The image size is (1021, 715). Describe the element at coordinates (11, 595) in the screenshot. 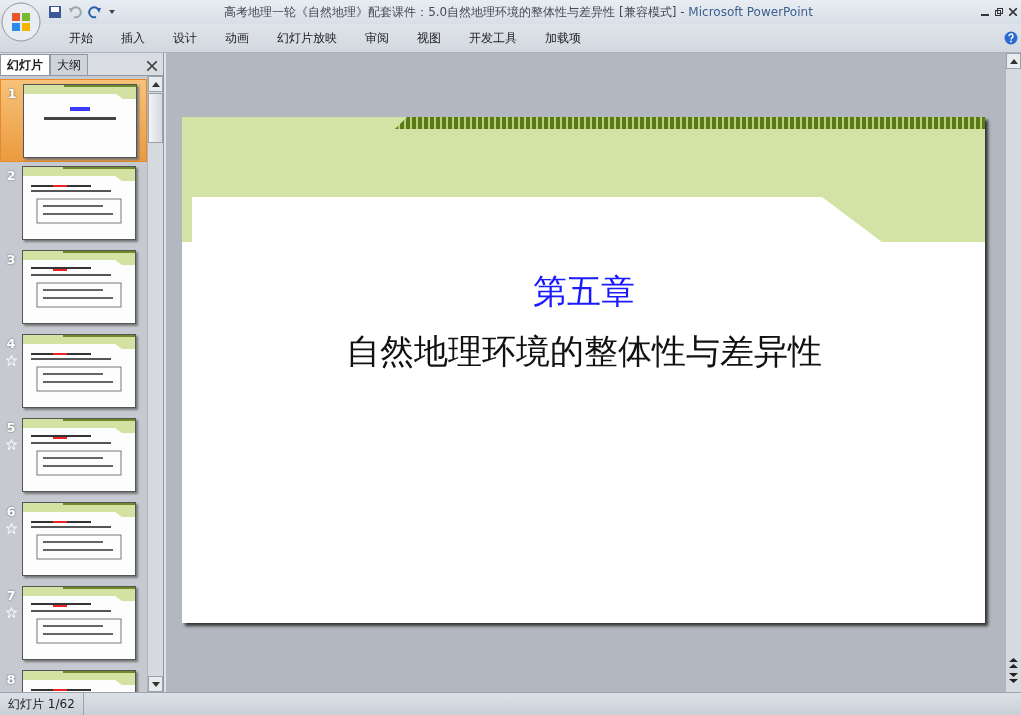

I see `slide-number: 7` at that location.